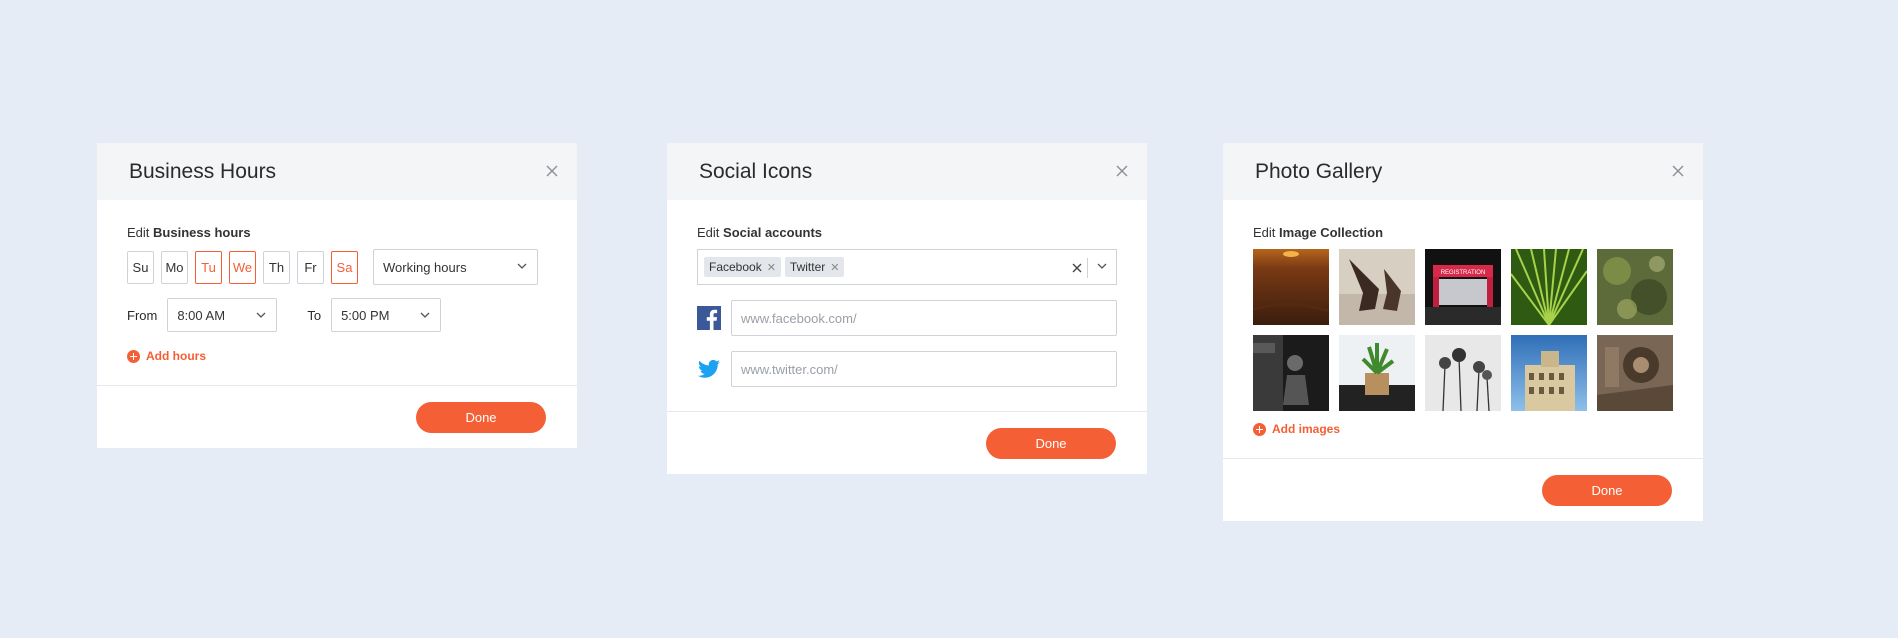 The image size is (1898, 638). Describe the element at coordinates (924, 318) in the screenshot. I see `facebook-url-input` at that location.